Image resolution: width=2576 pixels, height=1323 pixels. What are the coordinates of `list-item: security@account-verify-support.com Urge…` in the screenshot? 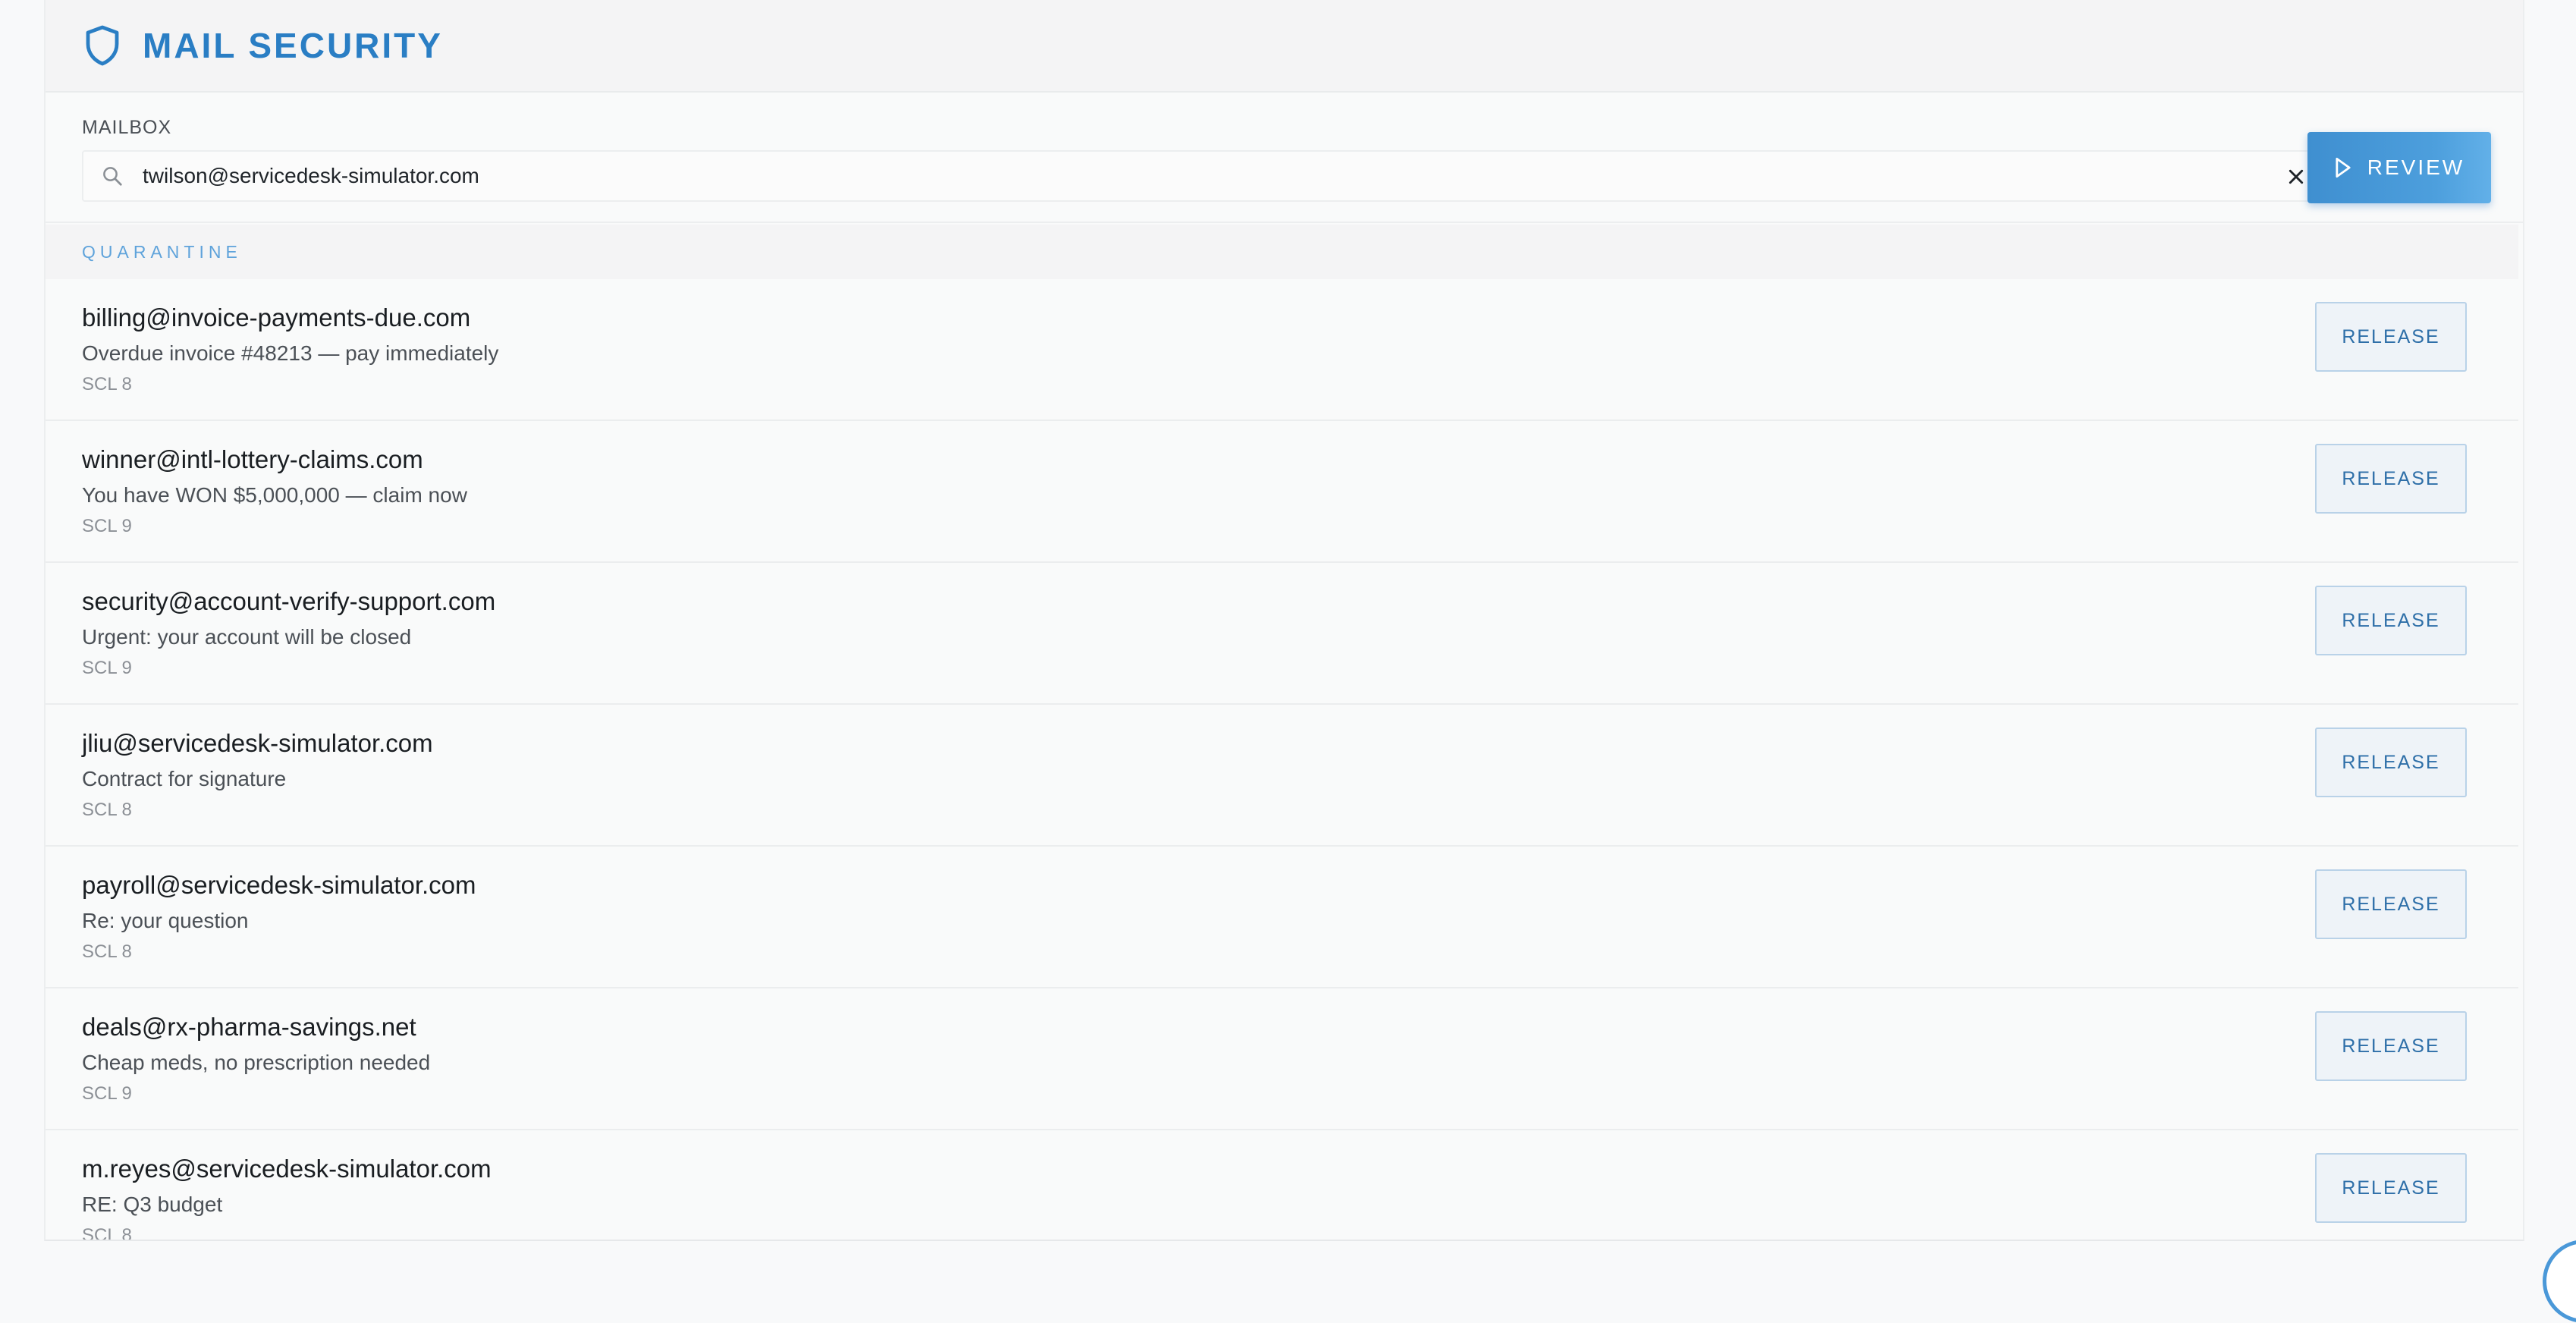 It's located at (1282, 634).